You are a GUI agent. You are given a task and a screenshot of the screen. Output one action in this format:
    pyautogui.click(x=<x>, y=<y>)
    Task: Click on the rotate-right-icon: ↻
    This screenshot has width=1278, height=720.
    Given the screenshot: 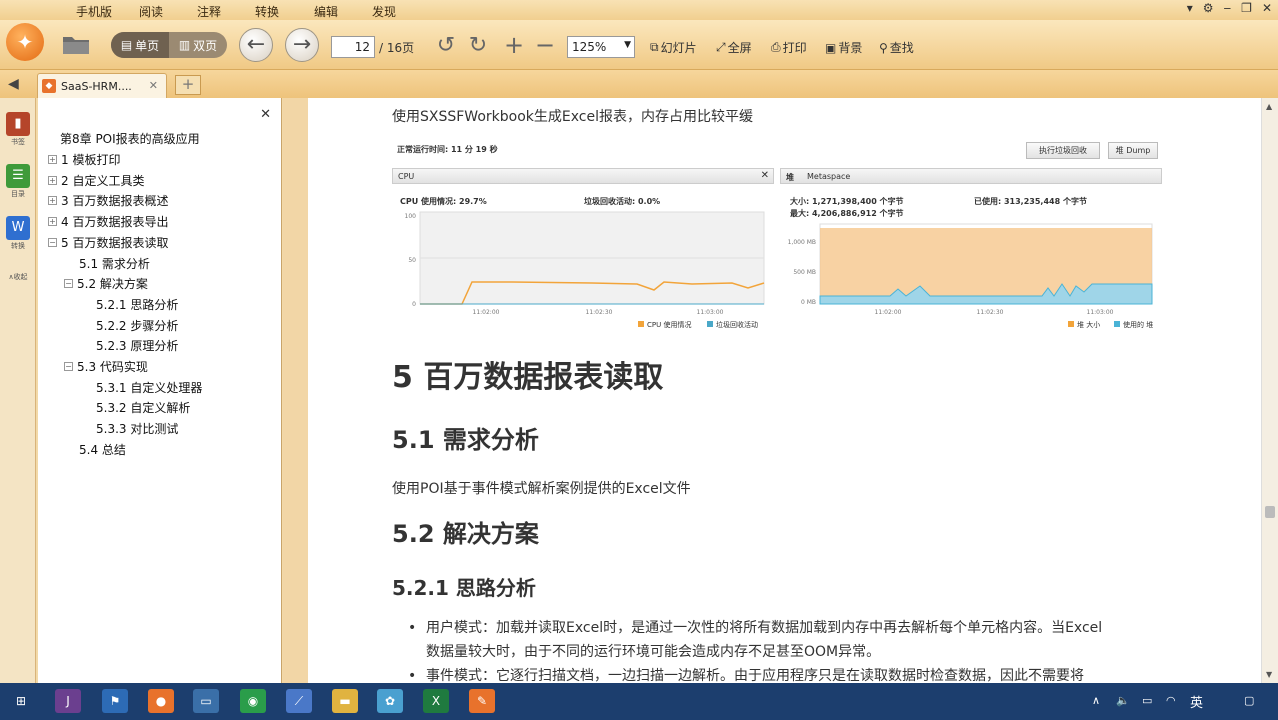 What is the action you would take?
    pyautogui.click(x=478, y=45)
    